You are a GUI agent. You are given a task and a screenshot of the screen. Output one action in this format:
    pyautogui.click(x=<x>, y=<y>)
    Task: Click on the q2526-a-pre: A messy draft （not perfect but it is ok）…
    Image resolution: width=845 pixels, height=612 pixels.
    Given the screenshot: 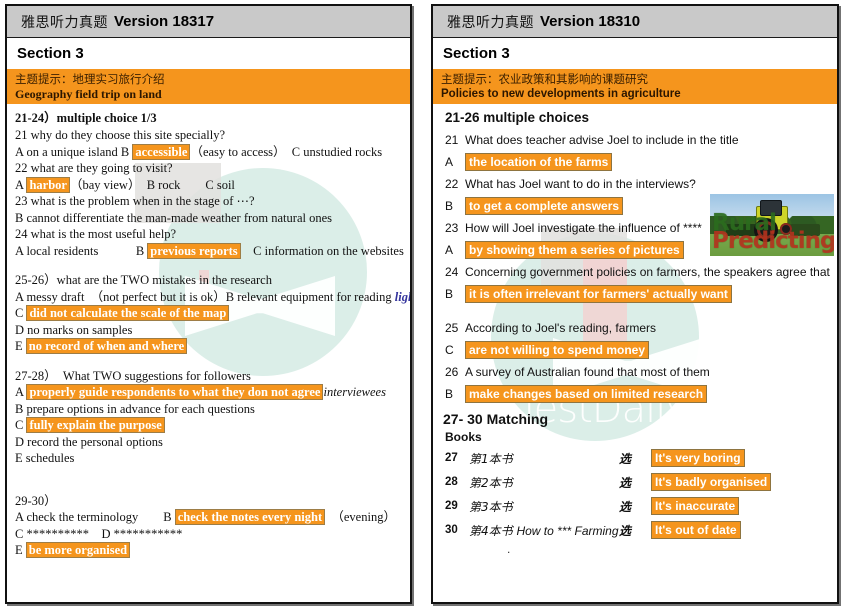 What is the action you would take?
    pyautogui.click(x=205, y=296)
    